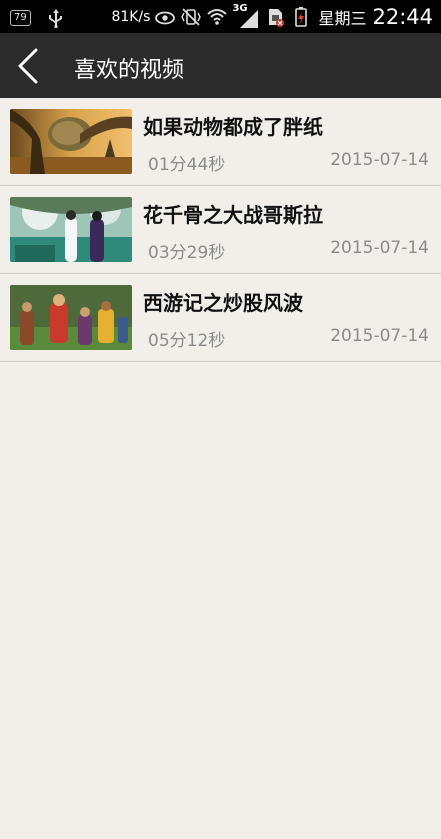  What do you see at coordinates (217, 17) in the screenshot?
I see `wifi-icon` at bounding box center [217, 17].